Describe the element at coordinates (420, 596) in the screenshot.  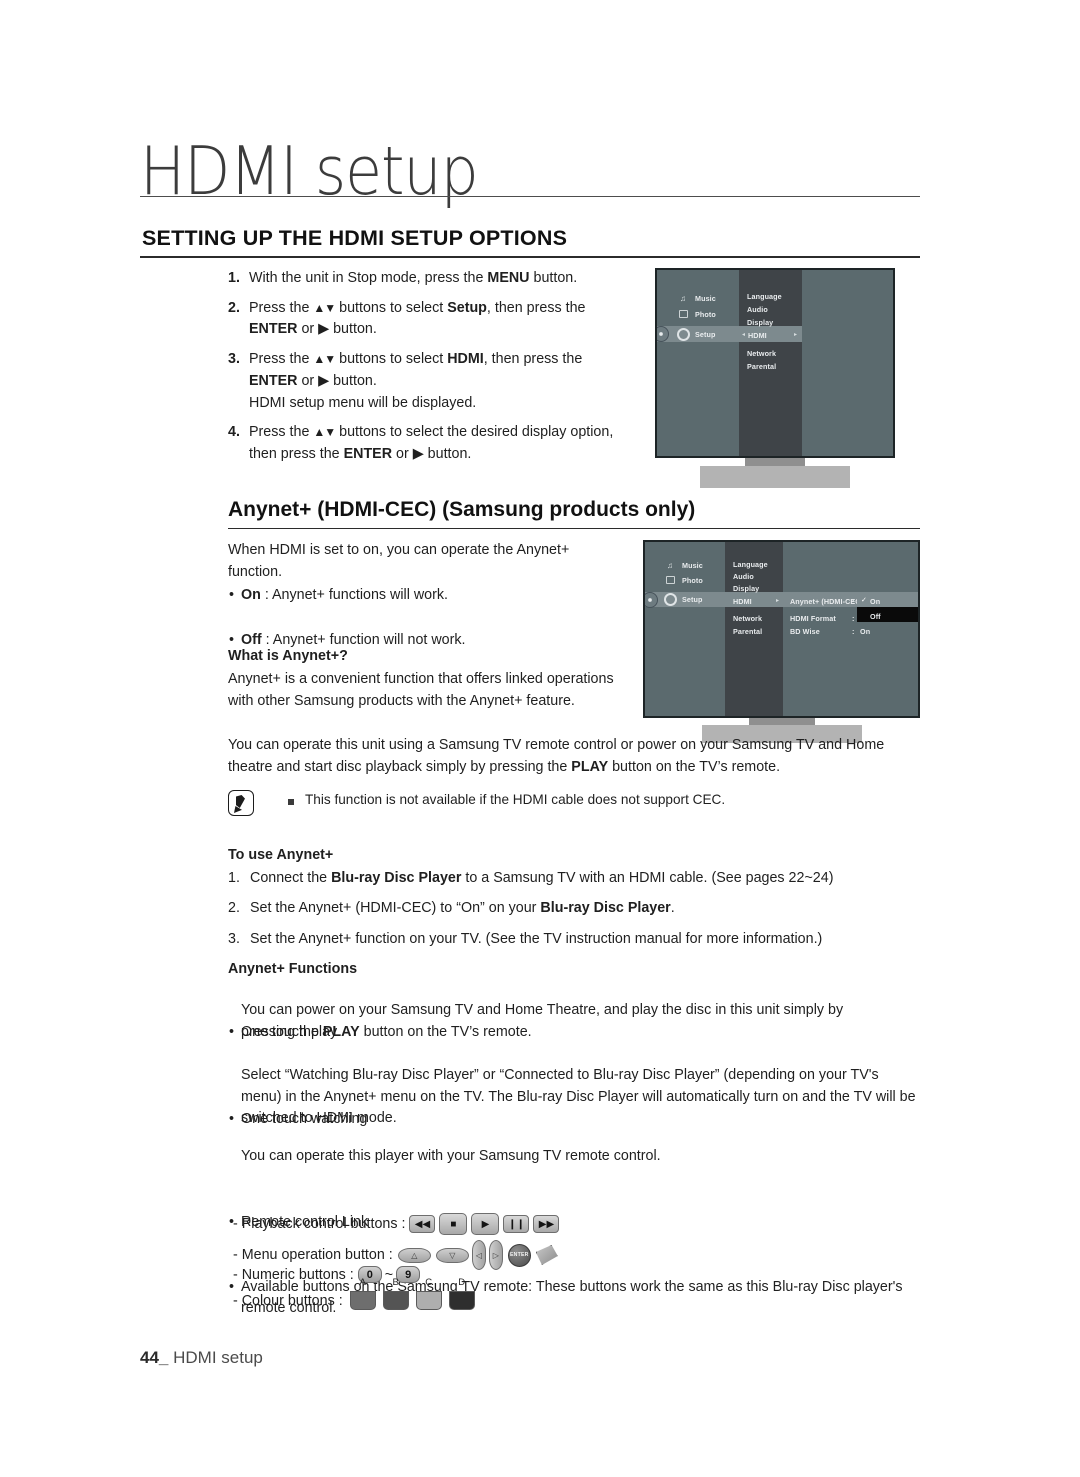
I see `anynet-bullet-on: On : Anynet+ functions will work.` at that location.